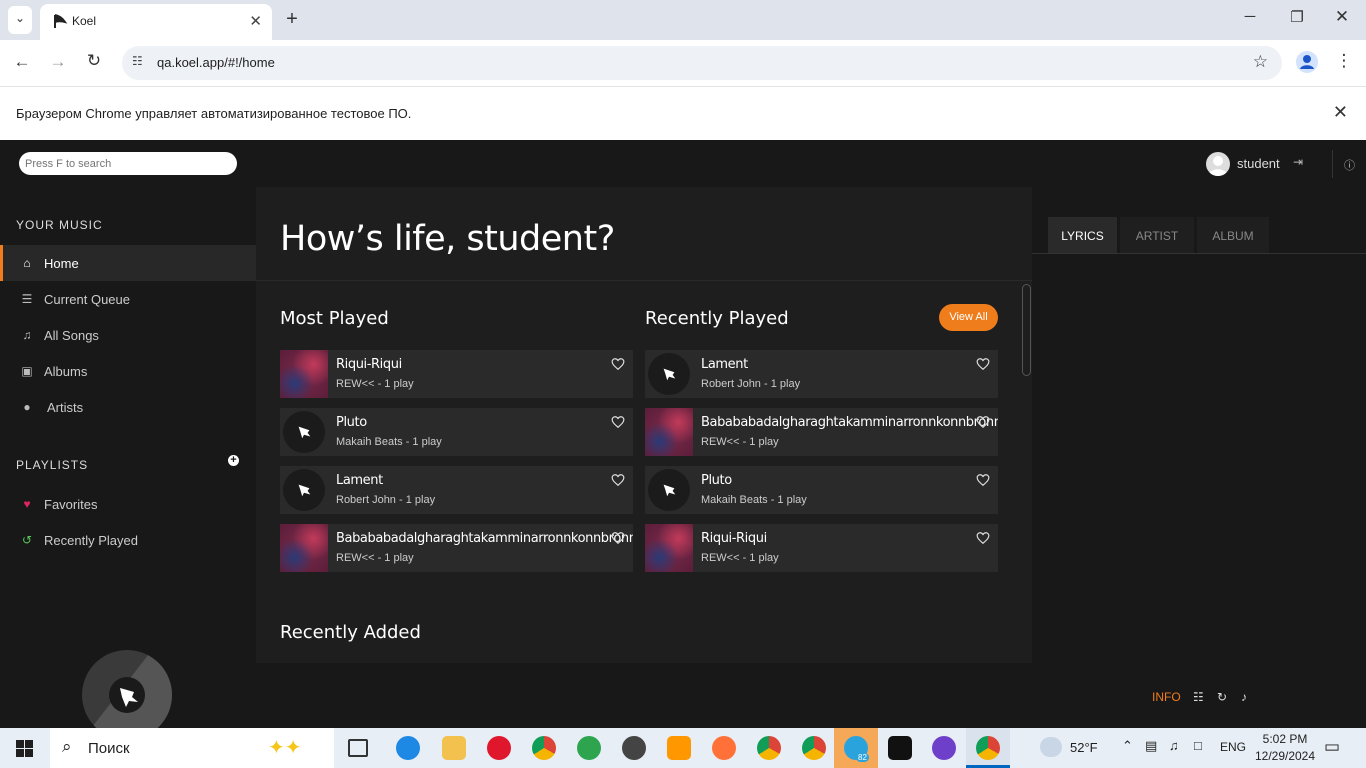 Image resolution: width=1366 pixels, height=768 pixels. I want to click on site-settings-icon: ☷, so click(137, 61).